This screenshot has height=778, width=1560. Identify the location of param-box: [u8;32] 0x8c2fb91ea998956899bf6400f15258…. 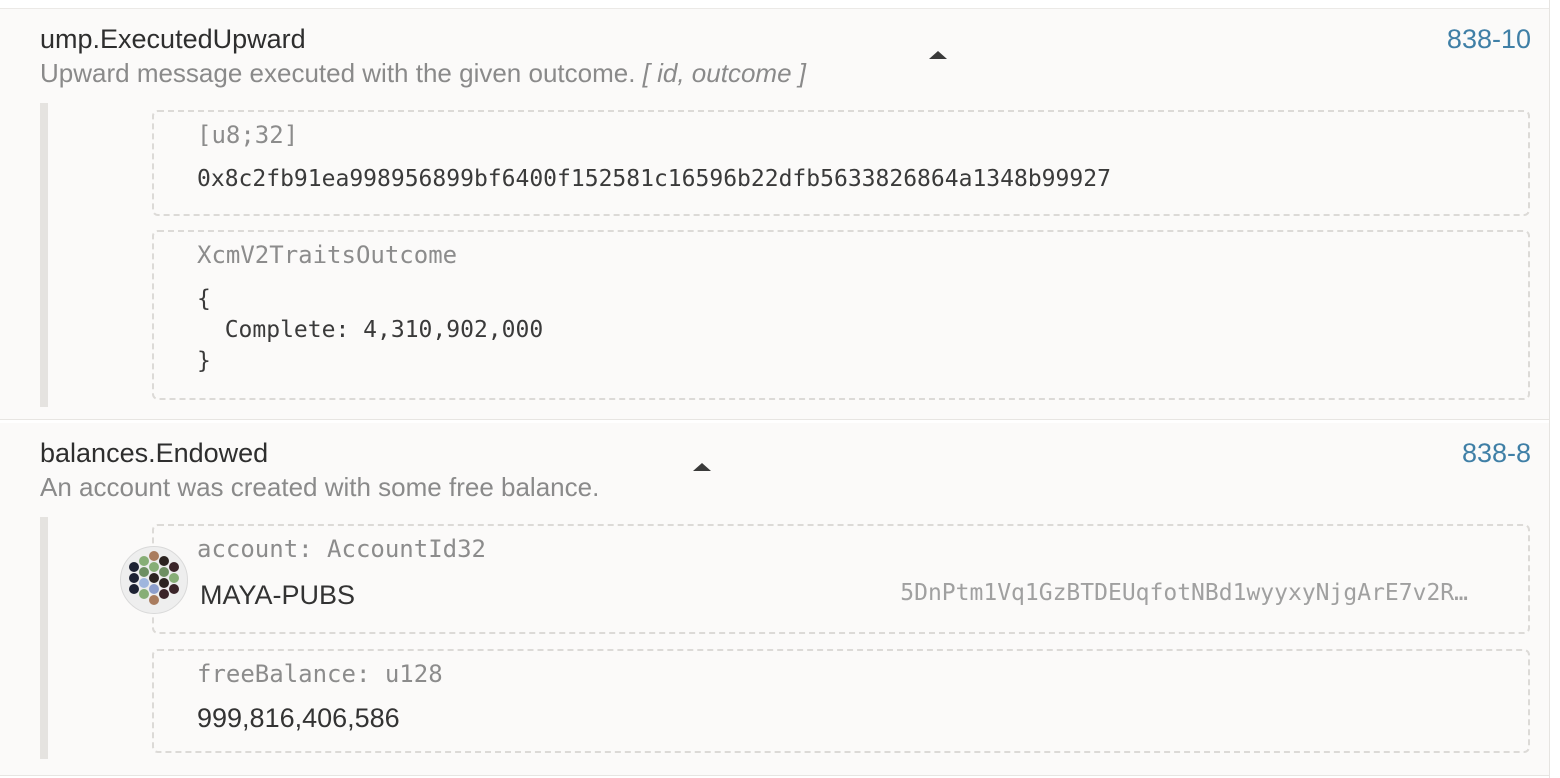
(841, 163).